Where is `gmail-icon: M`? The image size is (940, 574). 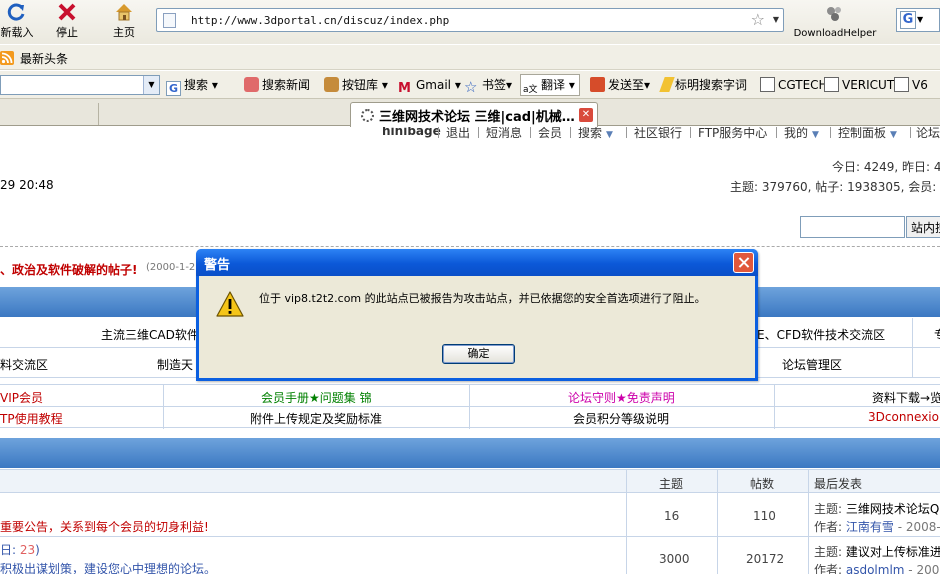 gmail-icon: M is located at coordinates (404, 88).